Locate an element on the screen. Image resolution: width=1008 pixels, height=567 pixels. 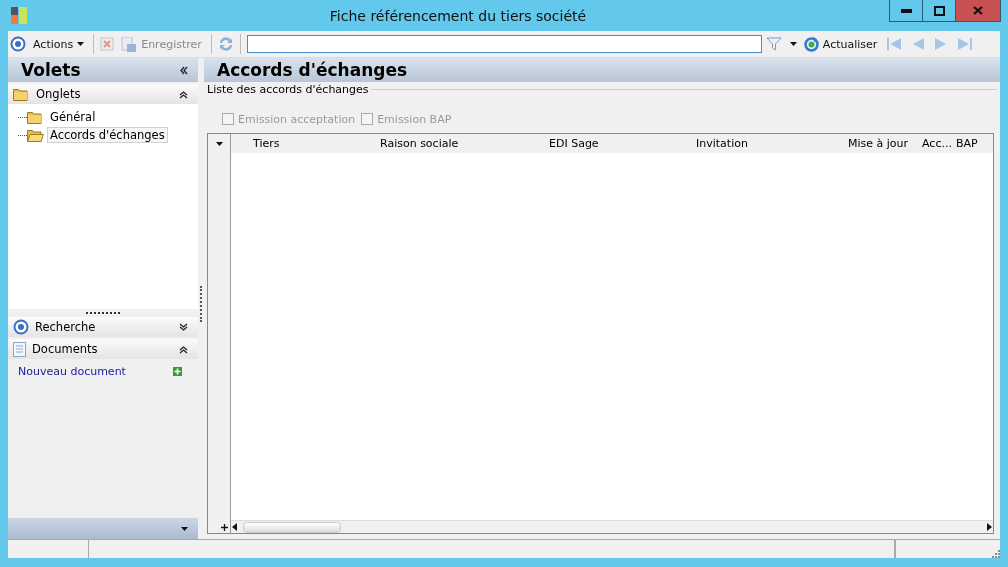
section-title: Recherche is located at coordinates (65, 327).